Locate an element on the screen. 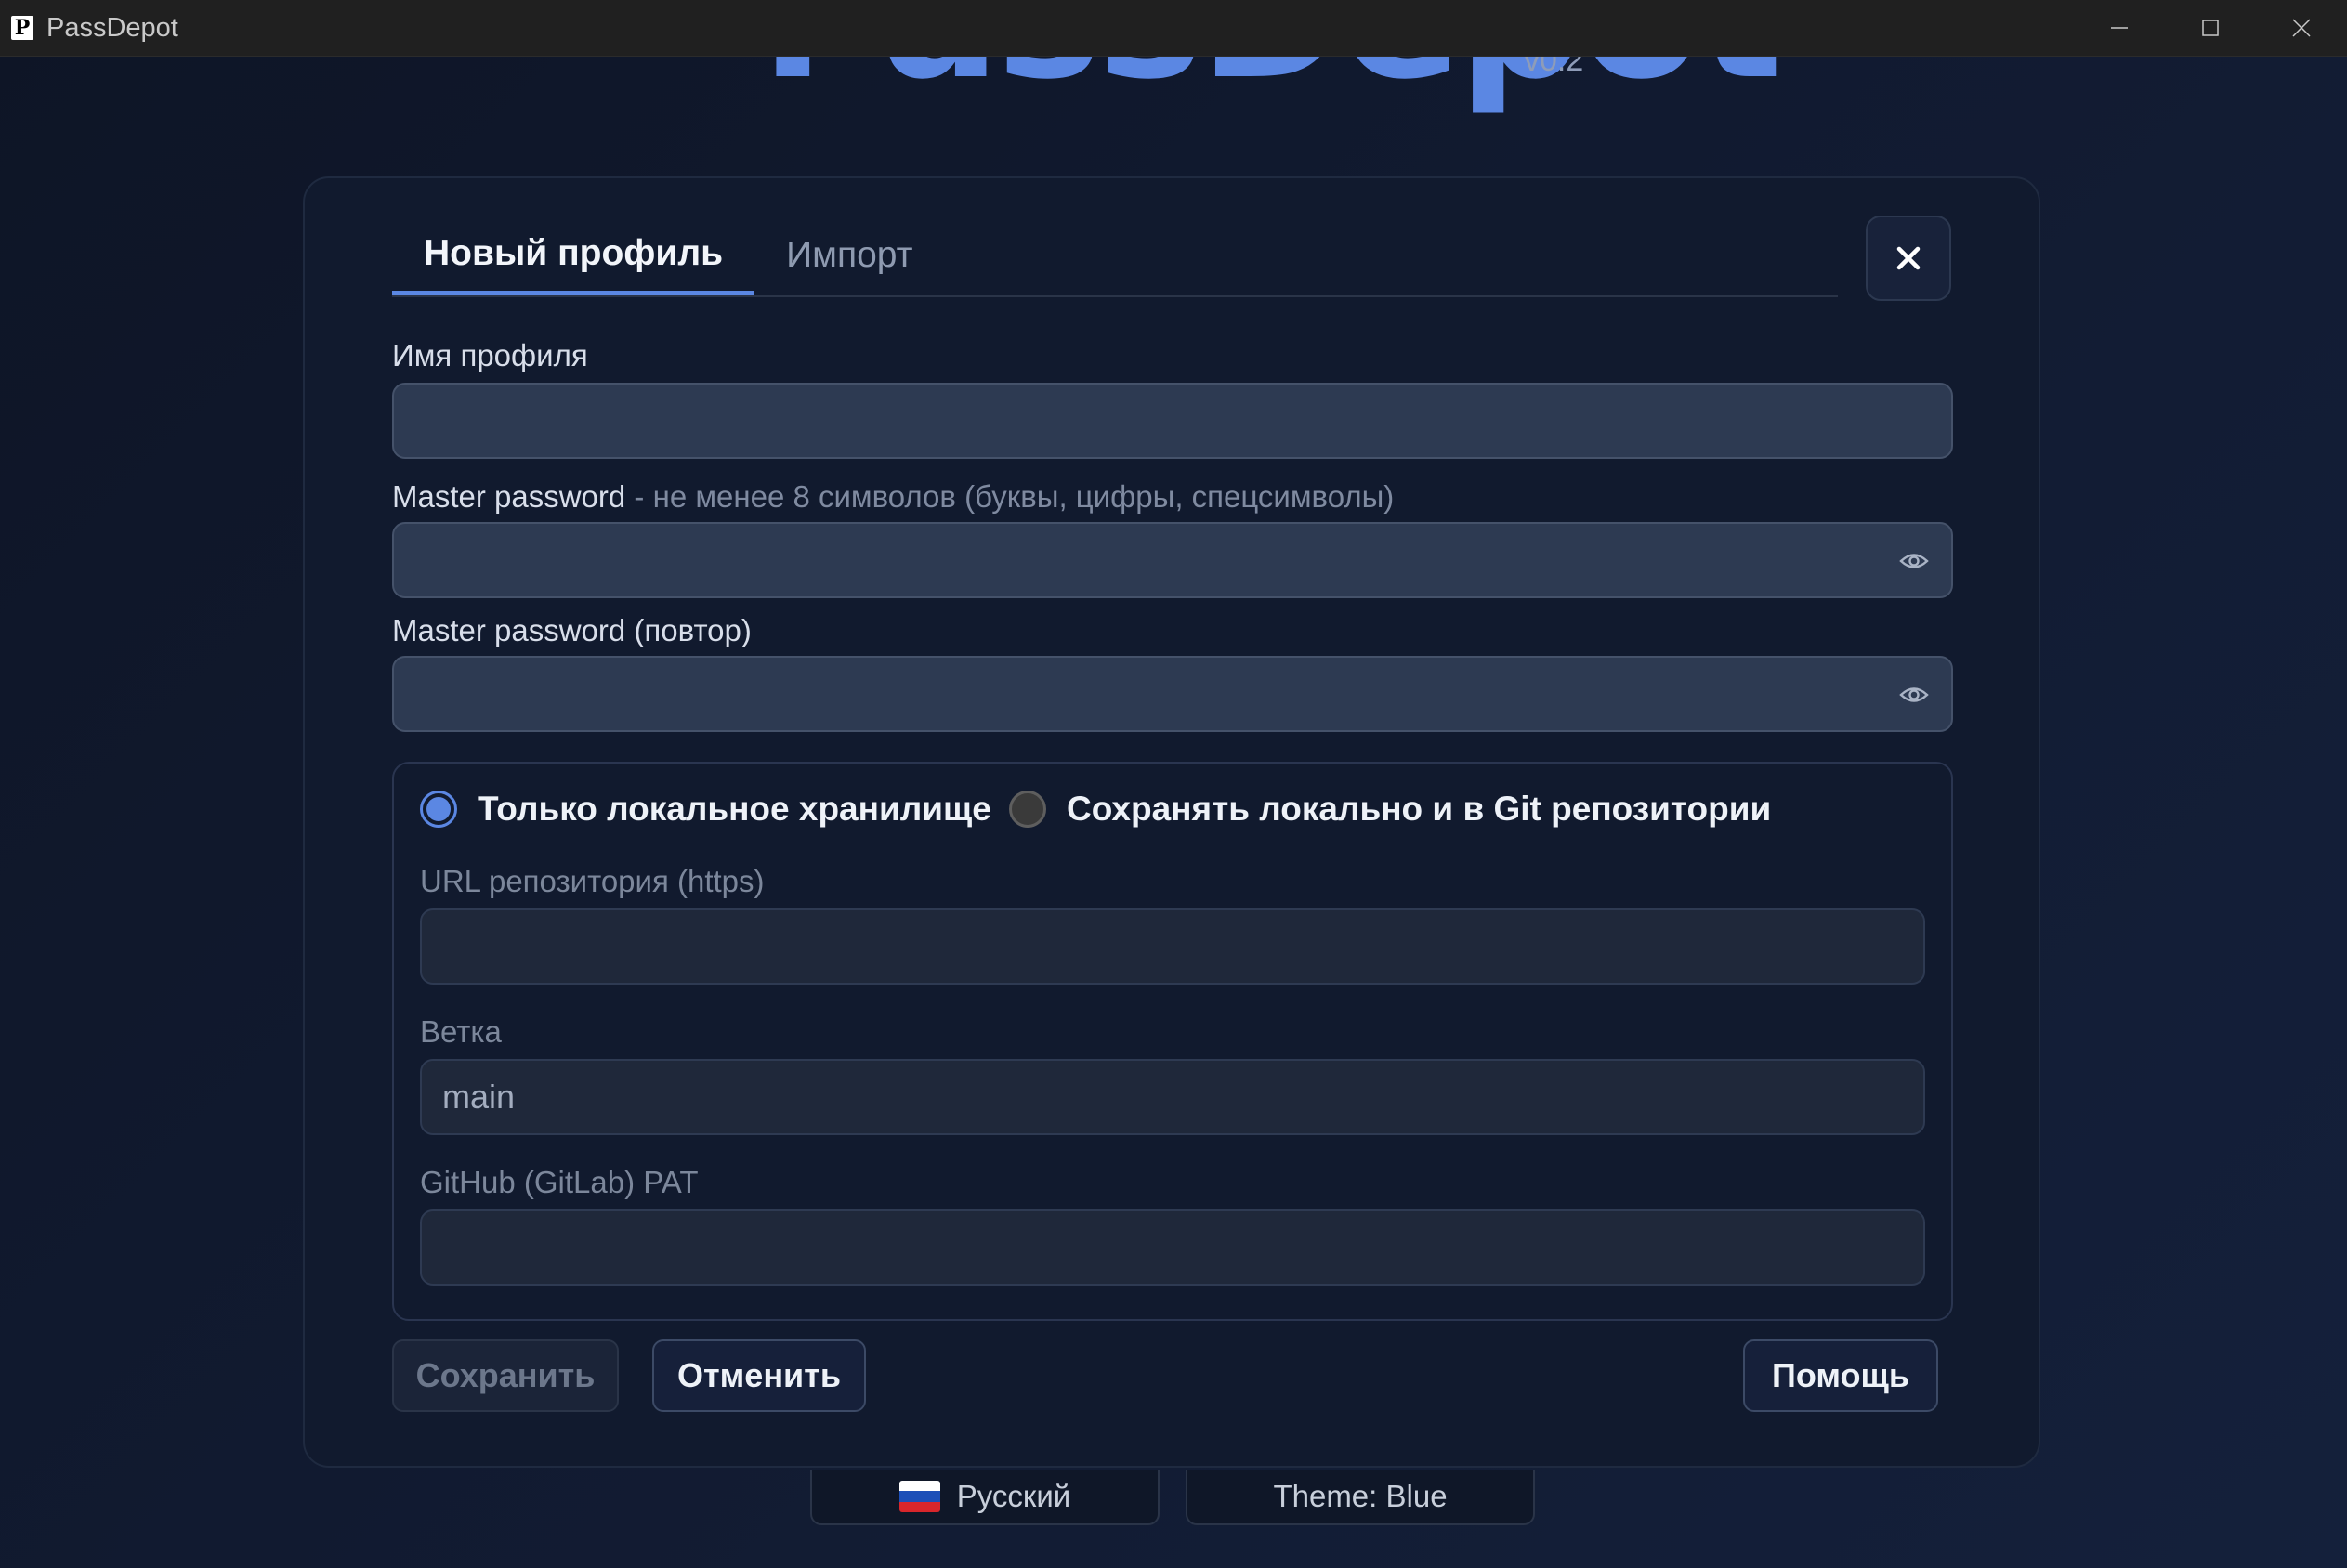 The height and width of the screenshot is (1568, 2347). maximize-icon is located at coordinates (2210, 28).